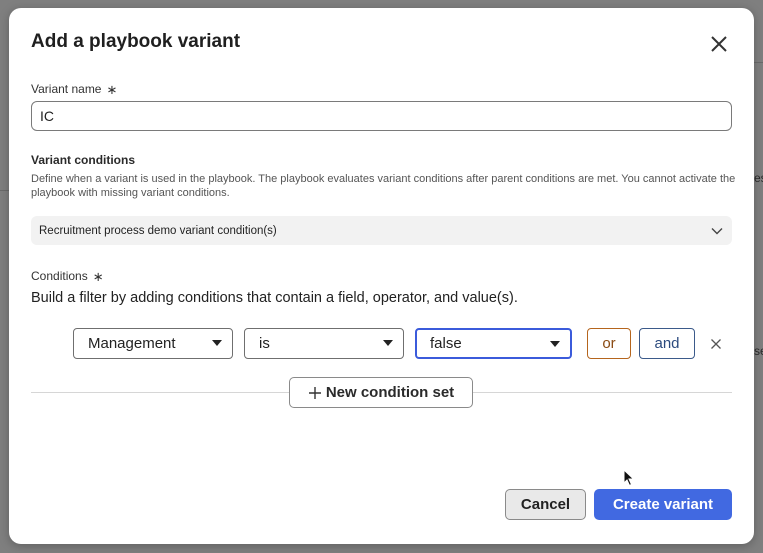 The image size is (763, 553). I want to click on variant-name-label-text: Variant name, so click(66, 89).